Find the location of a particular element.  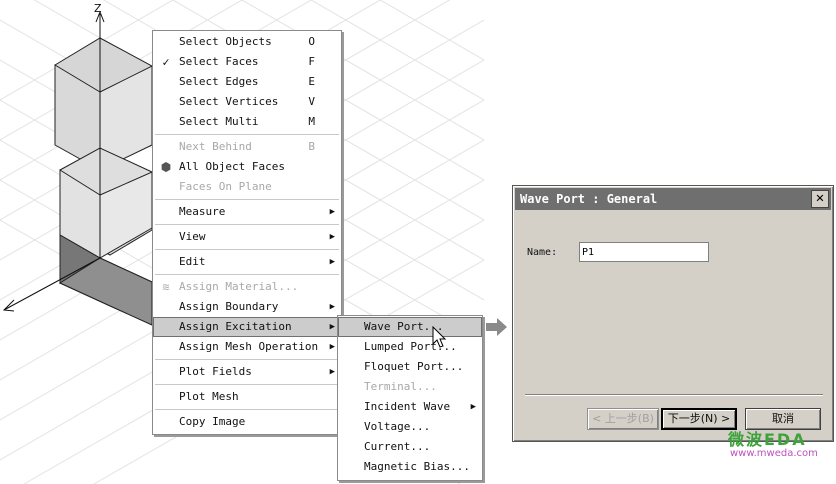

menu-item-label: Assign Excitation is located at coordinates (235, 326).